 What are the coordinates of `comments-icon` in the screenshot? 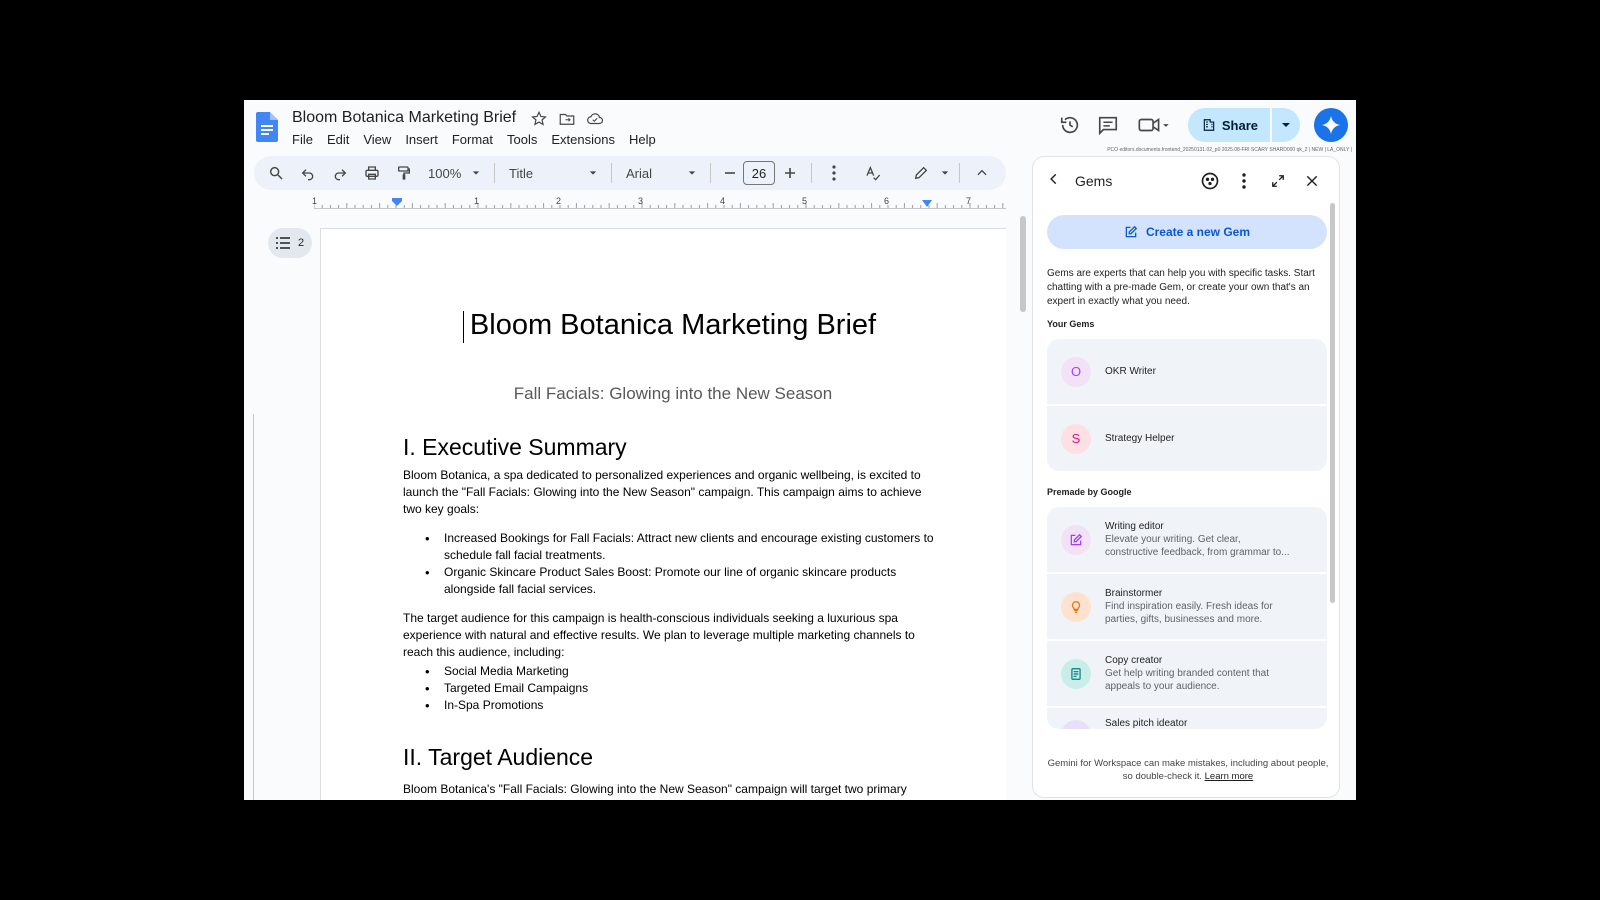 It's located at (1108, 125).